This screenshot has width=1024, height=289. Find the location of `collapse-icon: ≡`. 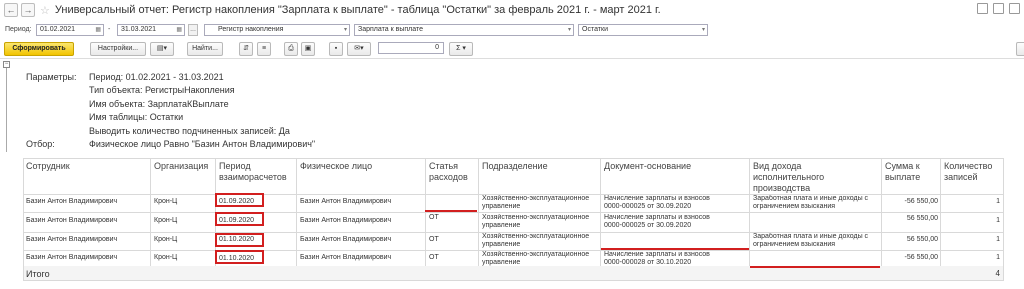

collapse-icon: ≡ is located at coordinates (264, 48).